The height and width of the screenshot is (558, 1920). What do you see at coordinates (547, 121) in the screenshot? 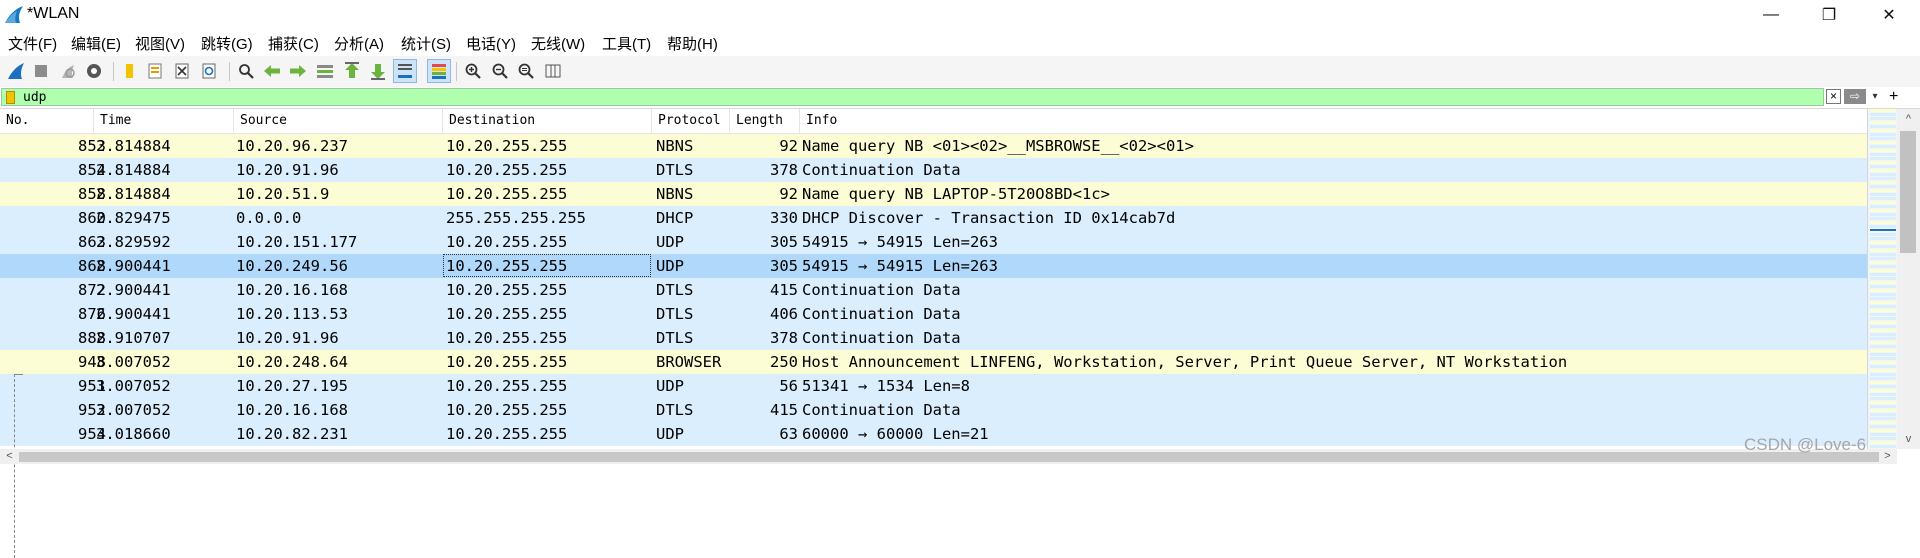
I see `column-header-destination: Destination` at bounding box center [547, 121].